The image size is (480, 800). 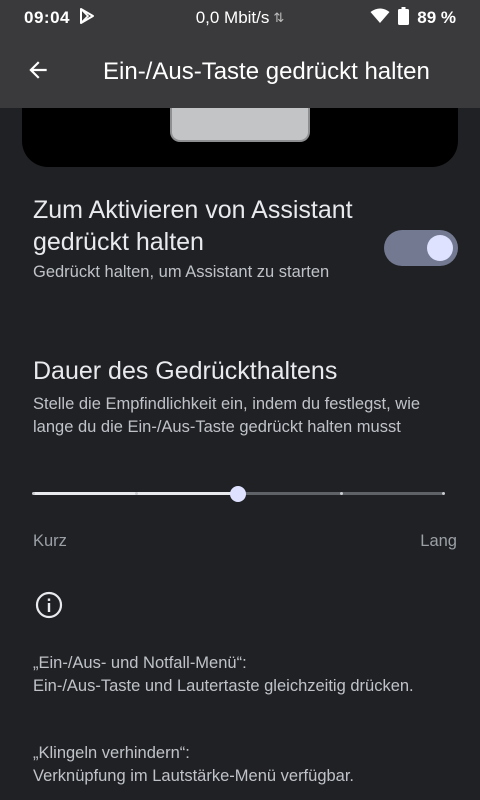 I want to click on network-speed: 0,0 Mbit/s, so click(x=232, y=17).